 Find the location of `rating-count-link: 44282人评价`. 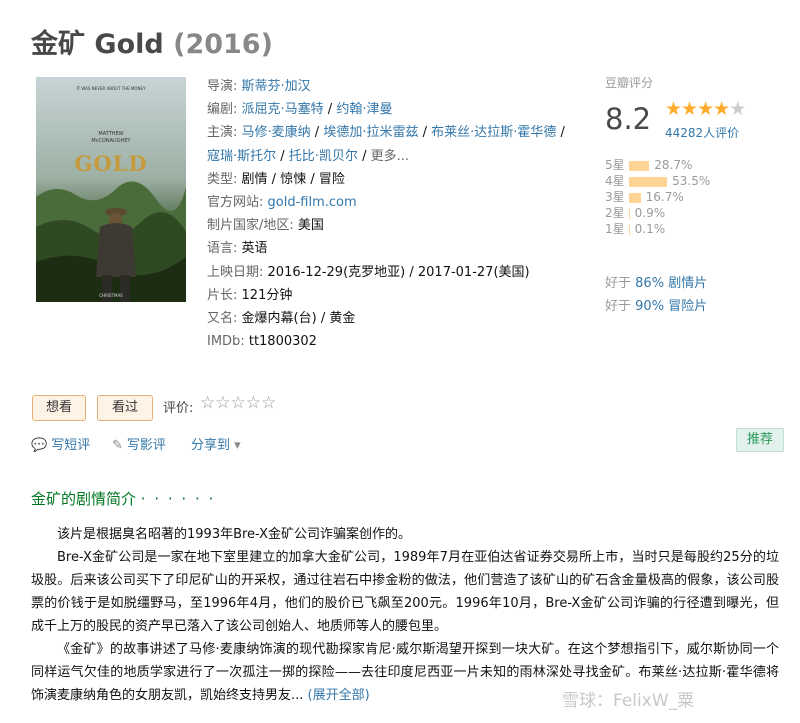

rating-count-link: 44282人评价 is located at coordinates (702, 132).